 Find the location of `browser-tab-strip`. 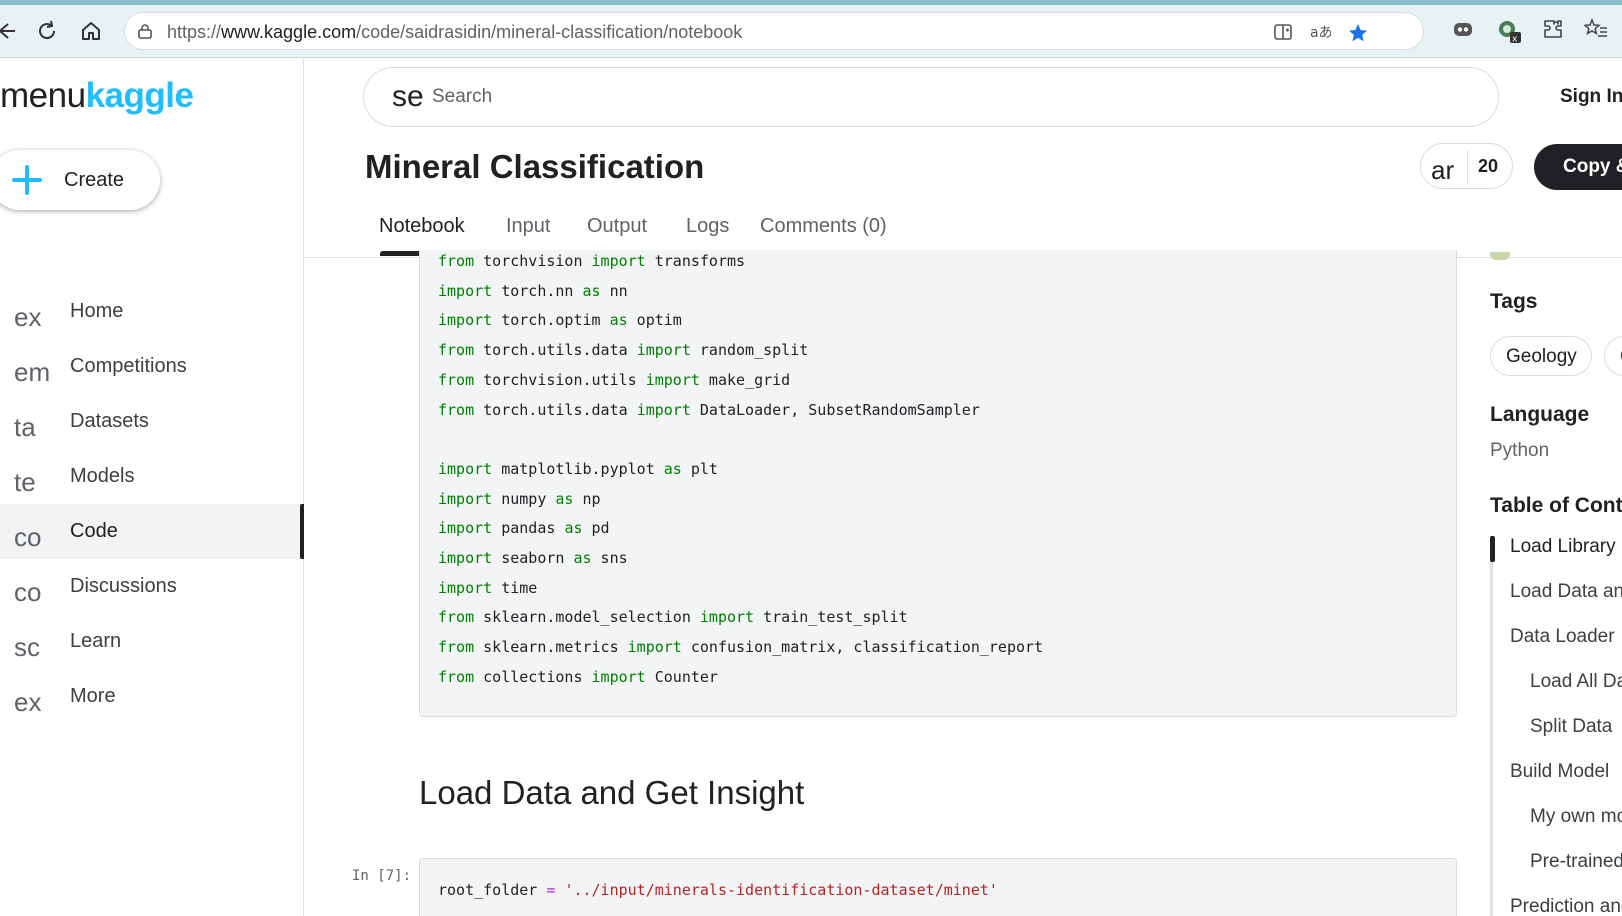

browser-tab-strip is located at coordinates (811, 2).